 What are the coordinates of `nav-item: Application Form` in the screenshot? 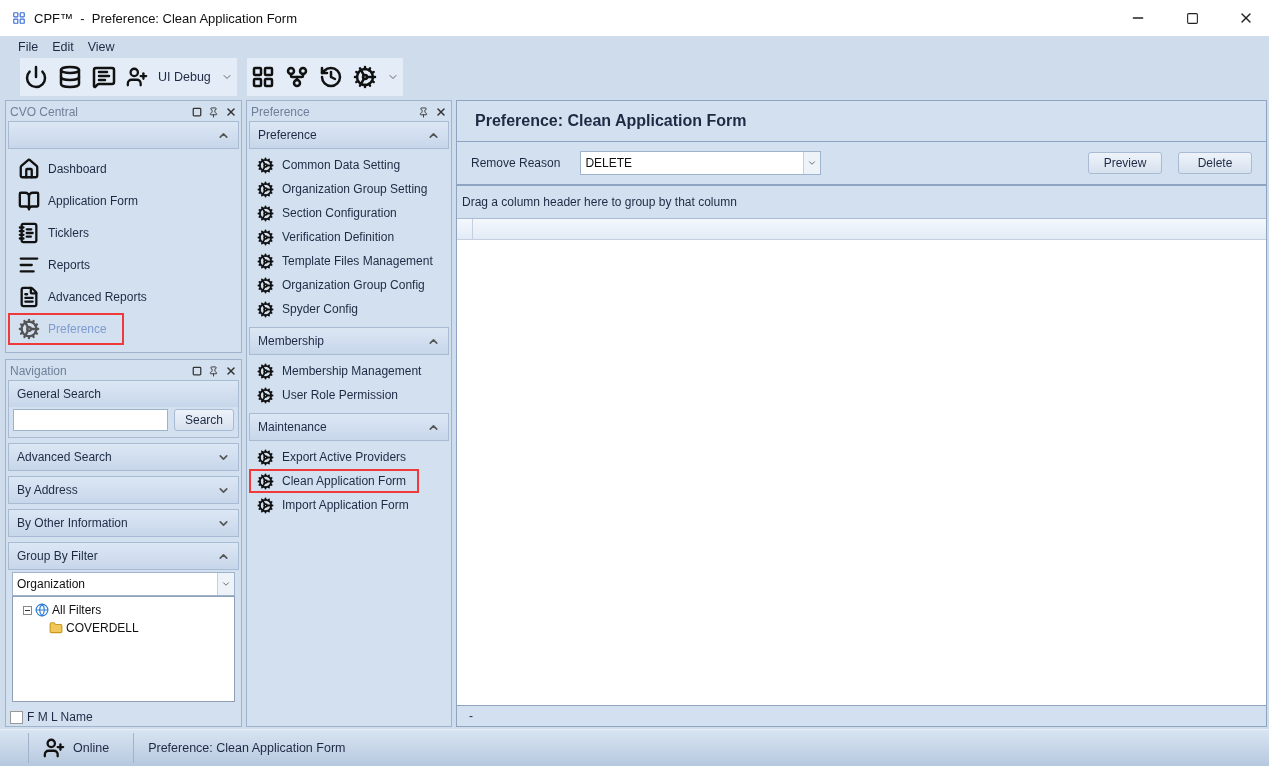 It's located at (123, 201).